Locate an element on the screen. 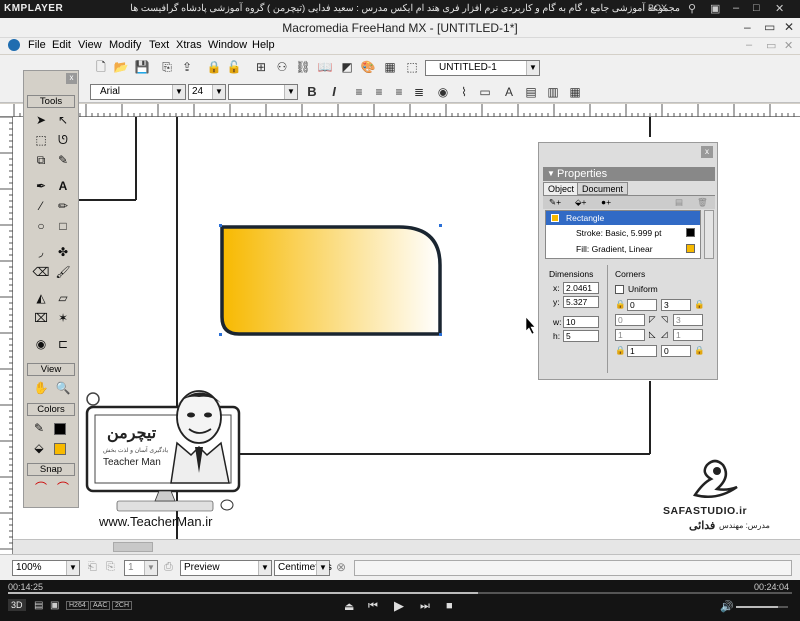 The image size is (800, 621). corner-shape-tr-icon: ◹ is located at coordinates (664, 319).